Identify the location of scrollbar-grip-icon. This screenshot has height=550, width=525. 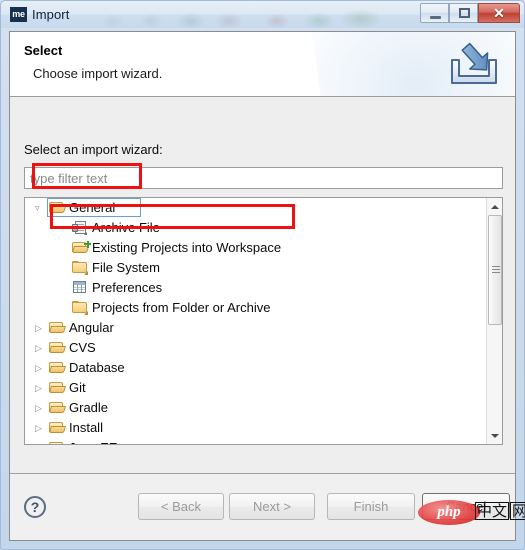
(496, 270).